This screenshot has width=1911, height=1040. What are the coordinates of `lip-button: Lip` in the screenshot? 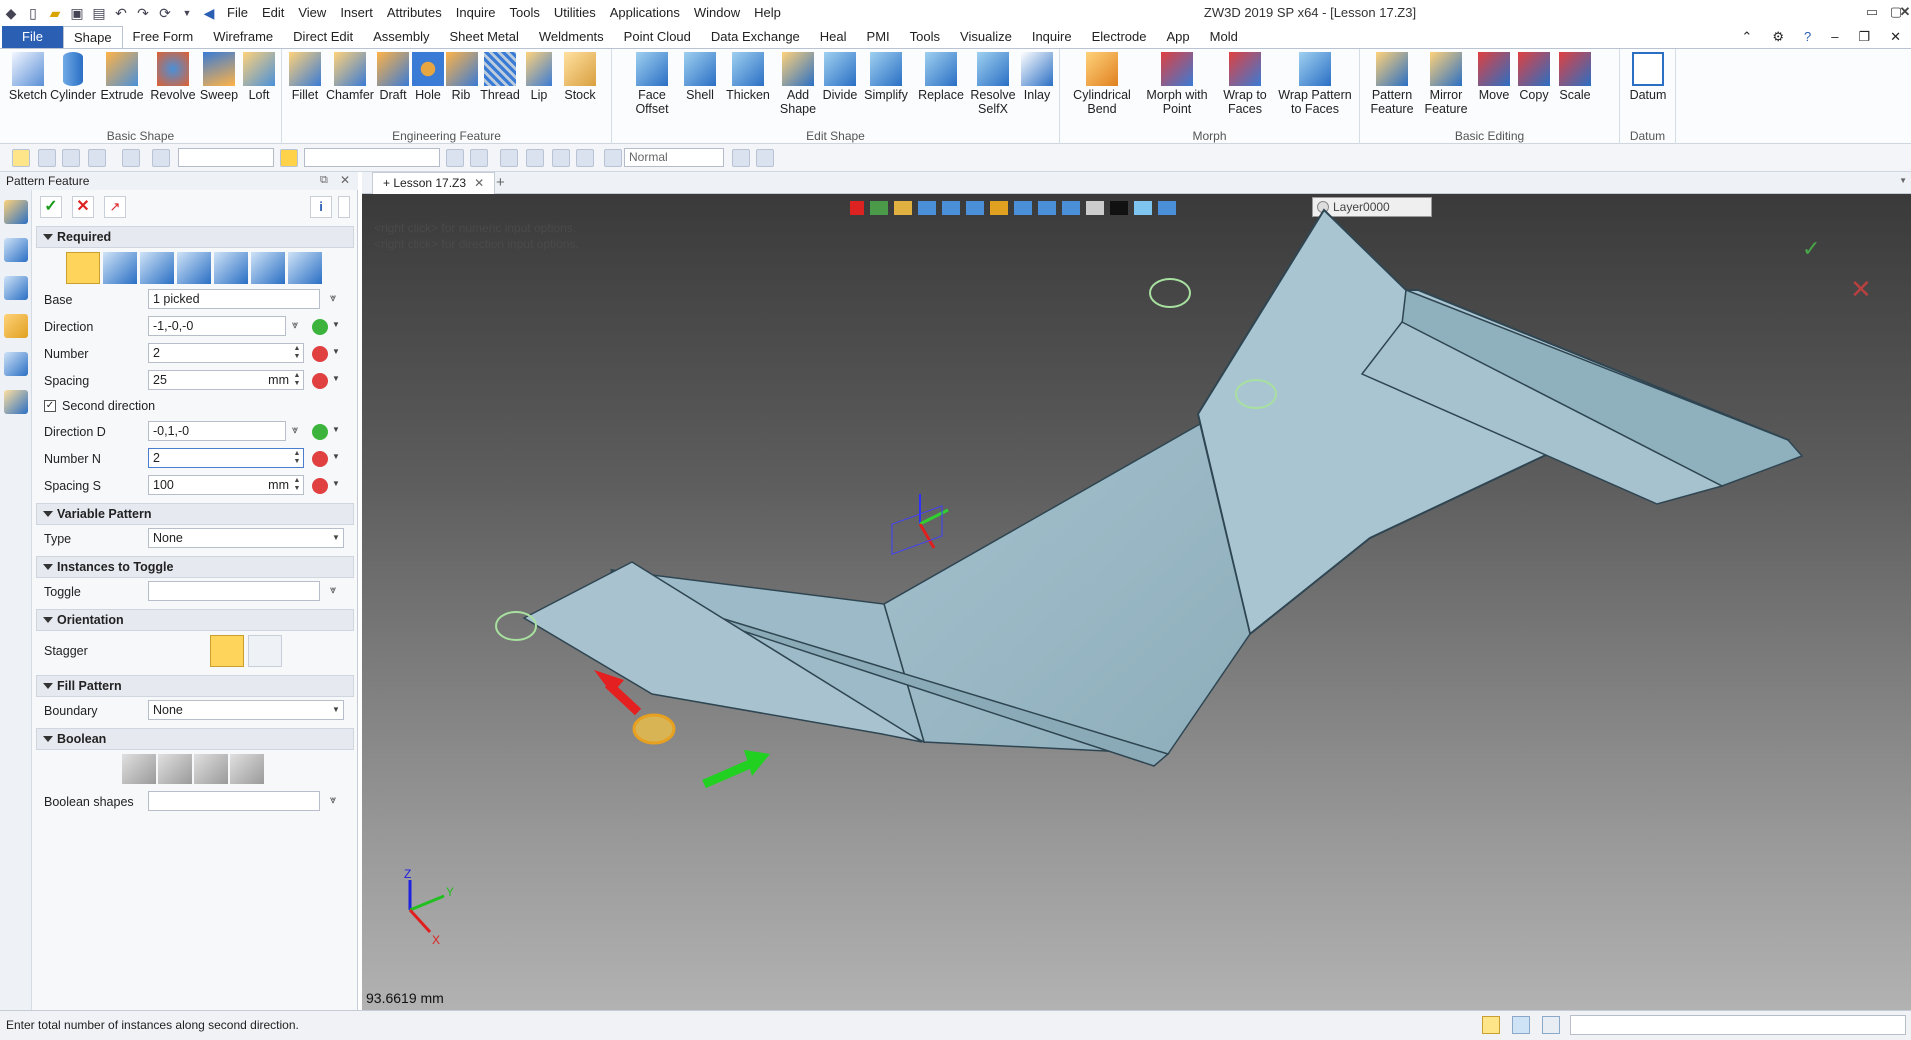 It's located at (539, 77).